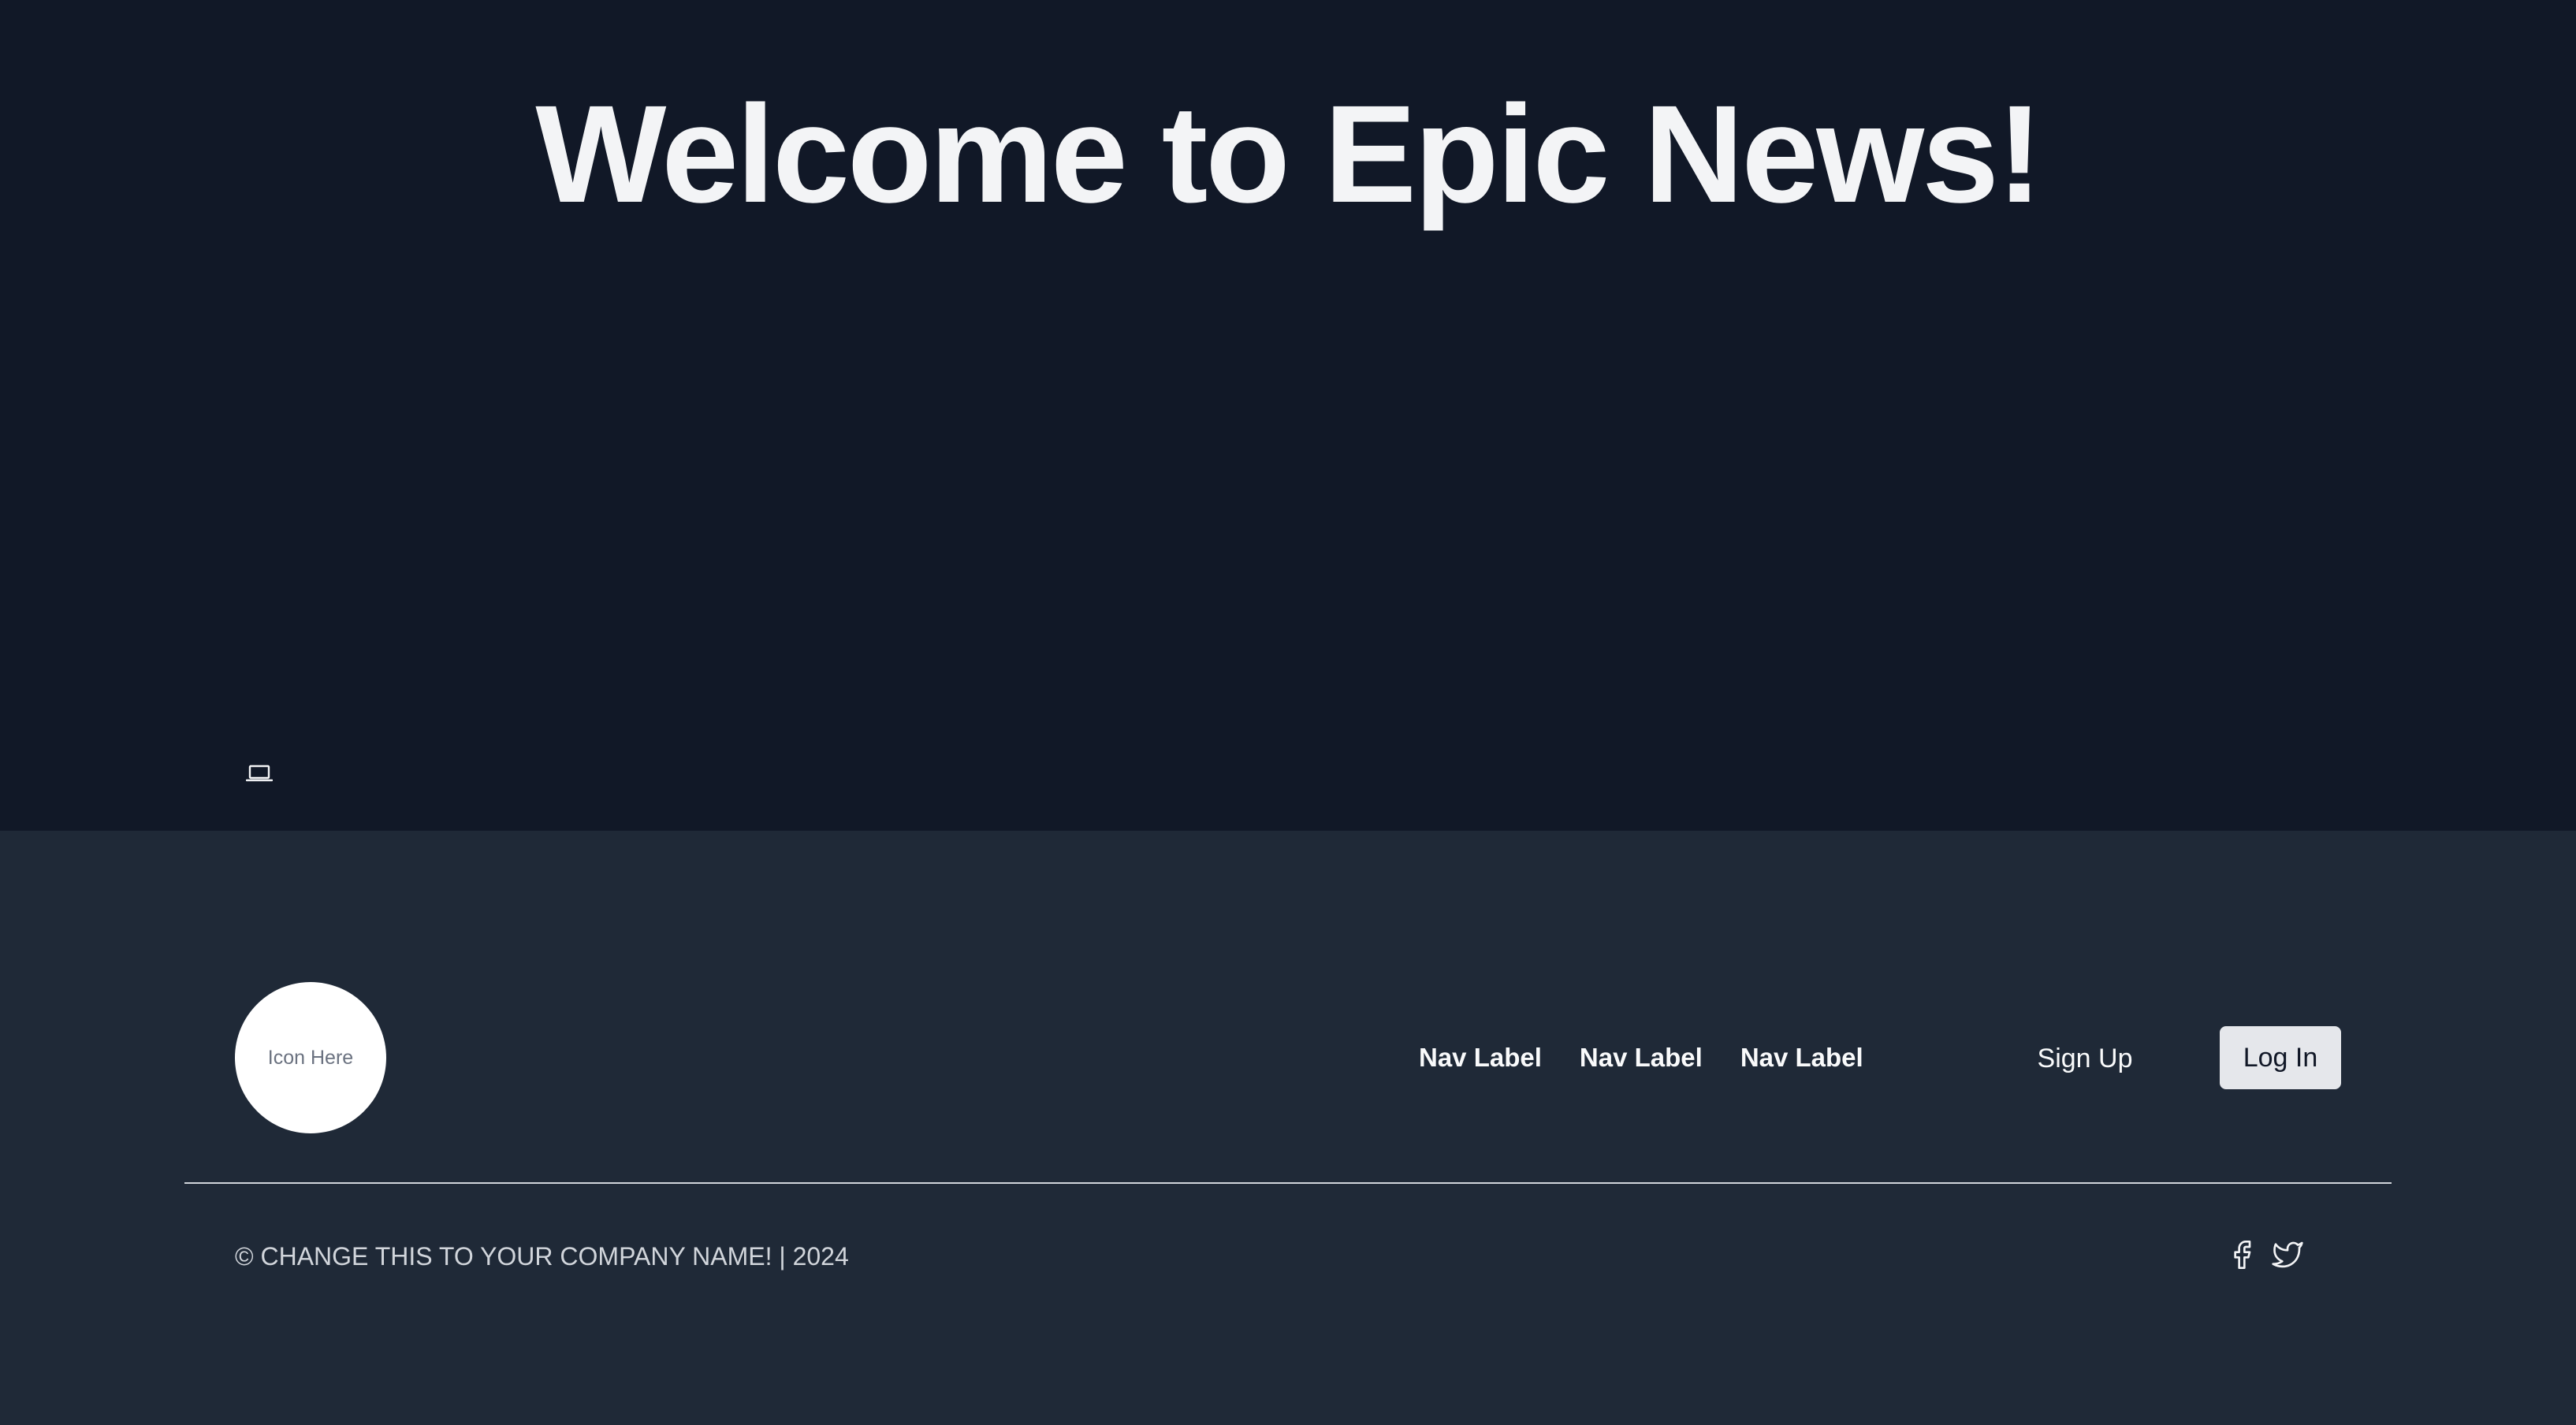 Image resolution: width=2576 pixels, height=1425 pixels. What do you see at coordinates (1801, 1058) in the screenshot?
I see `nav-link-3: Nav Label` at bounding box center [1801, 1058].